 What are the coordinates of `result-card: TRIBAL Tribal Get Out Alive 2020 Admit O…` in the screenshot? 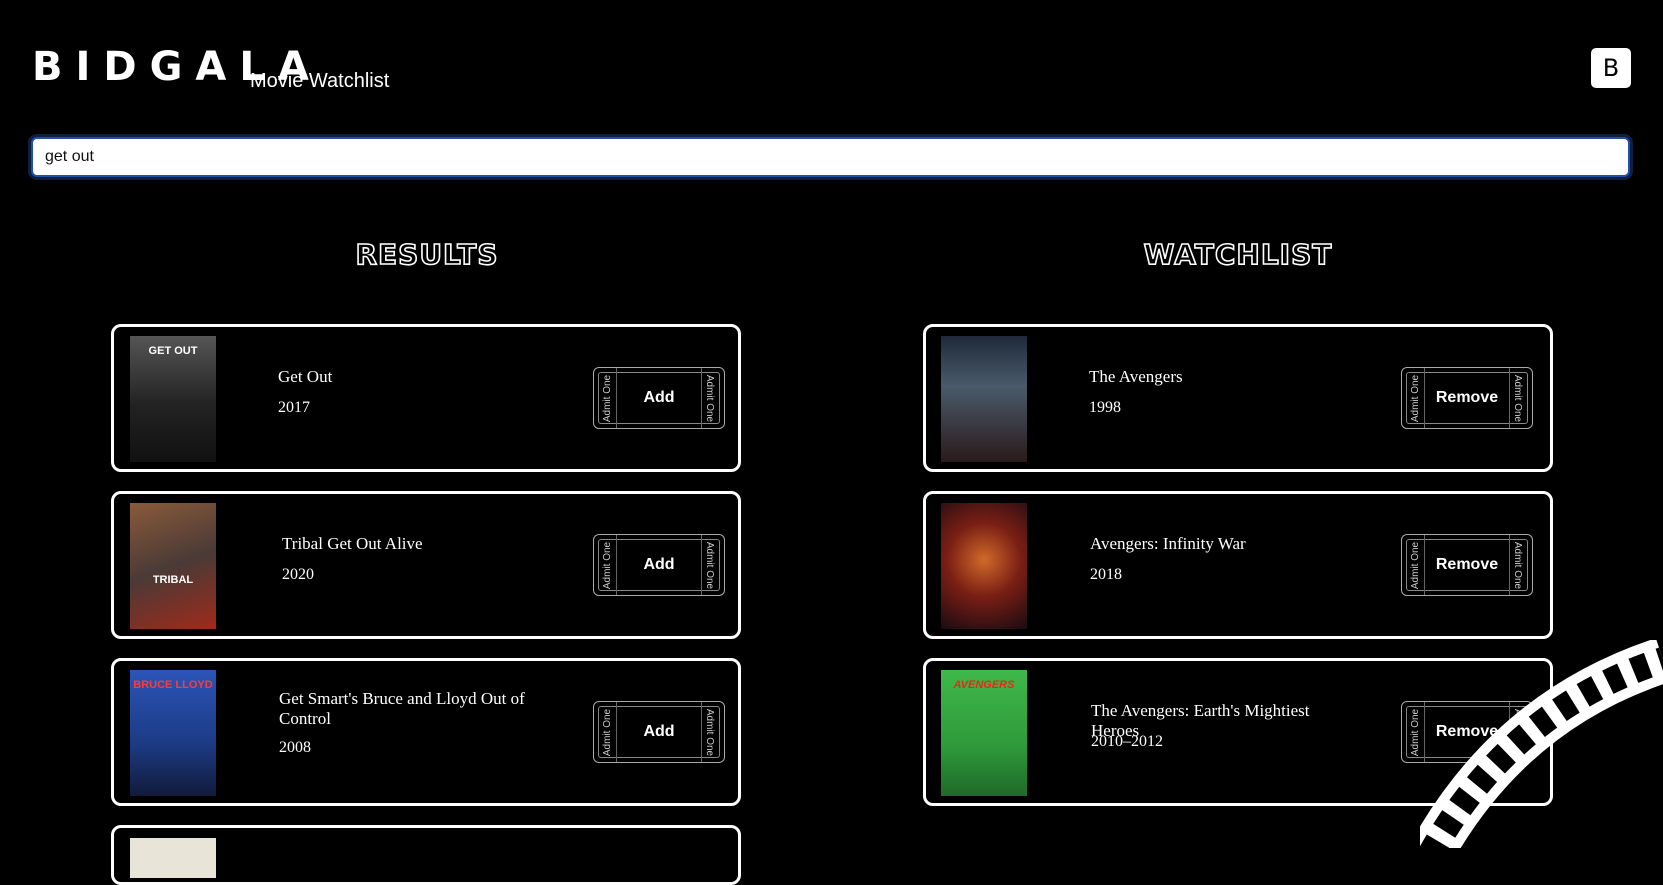 It's located at (426, 565).